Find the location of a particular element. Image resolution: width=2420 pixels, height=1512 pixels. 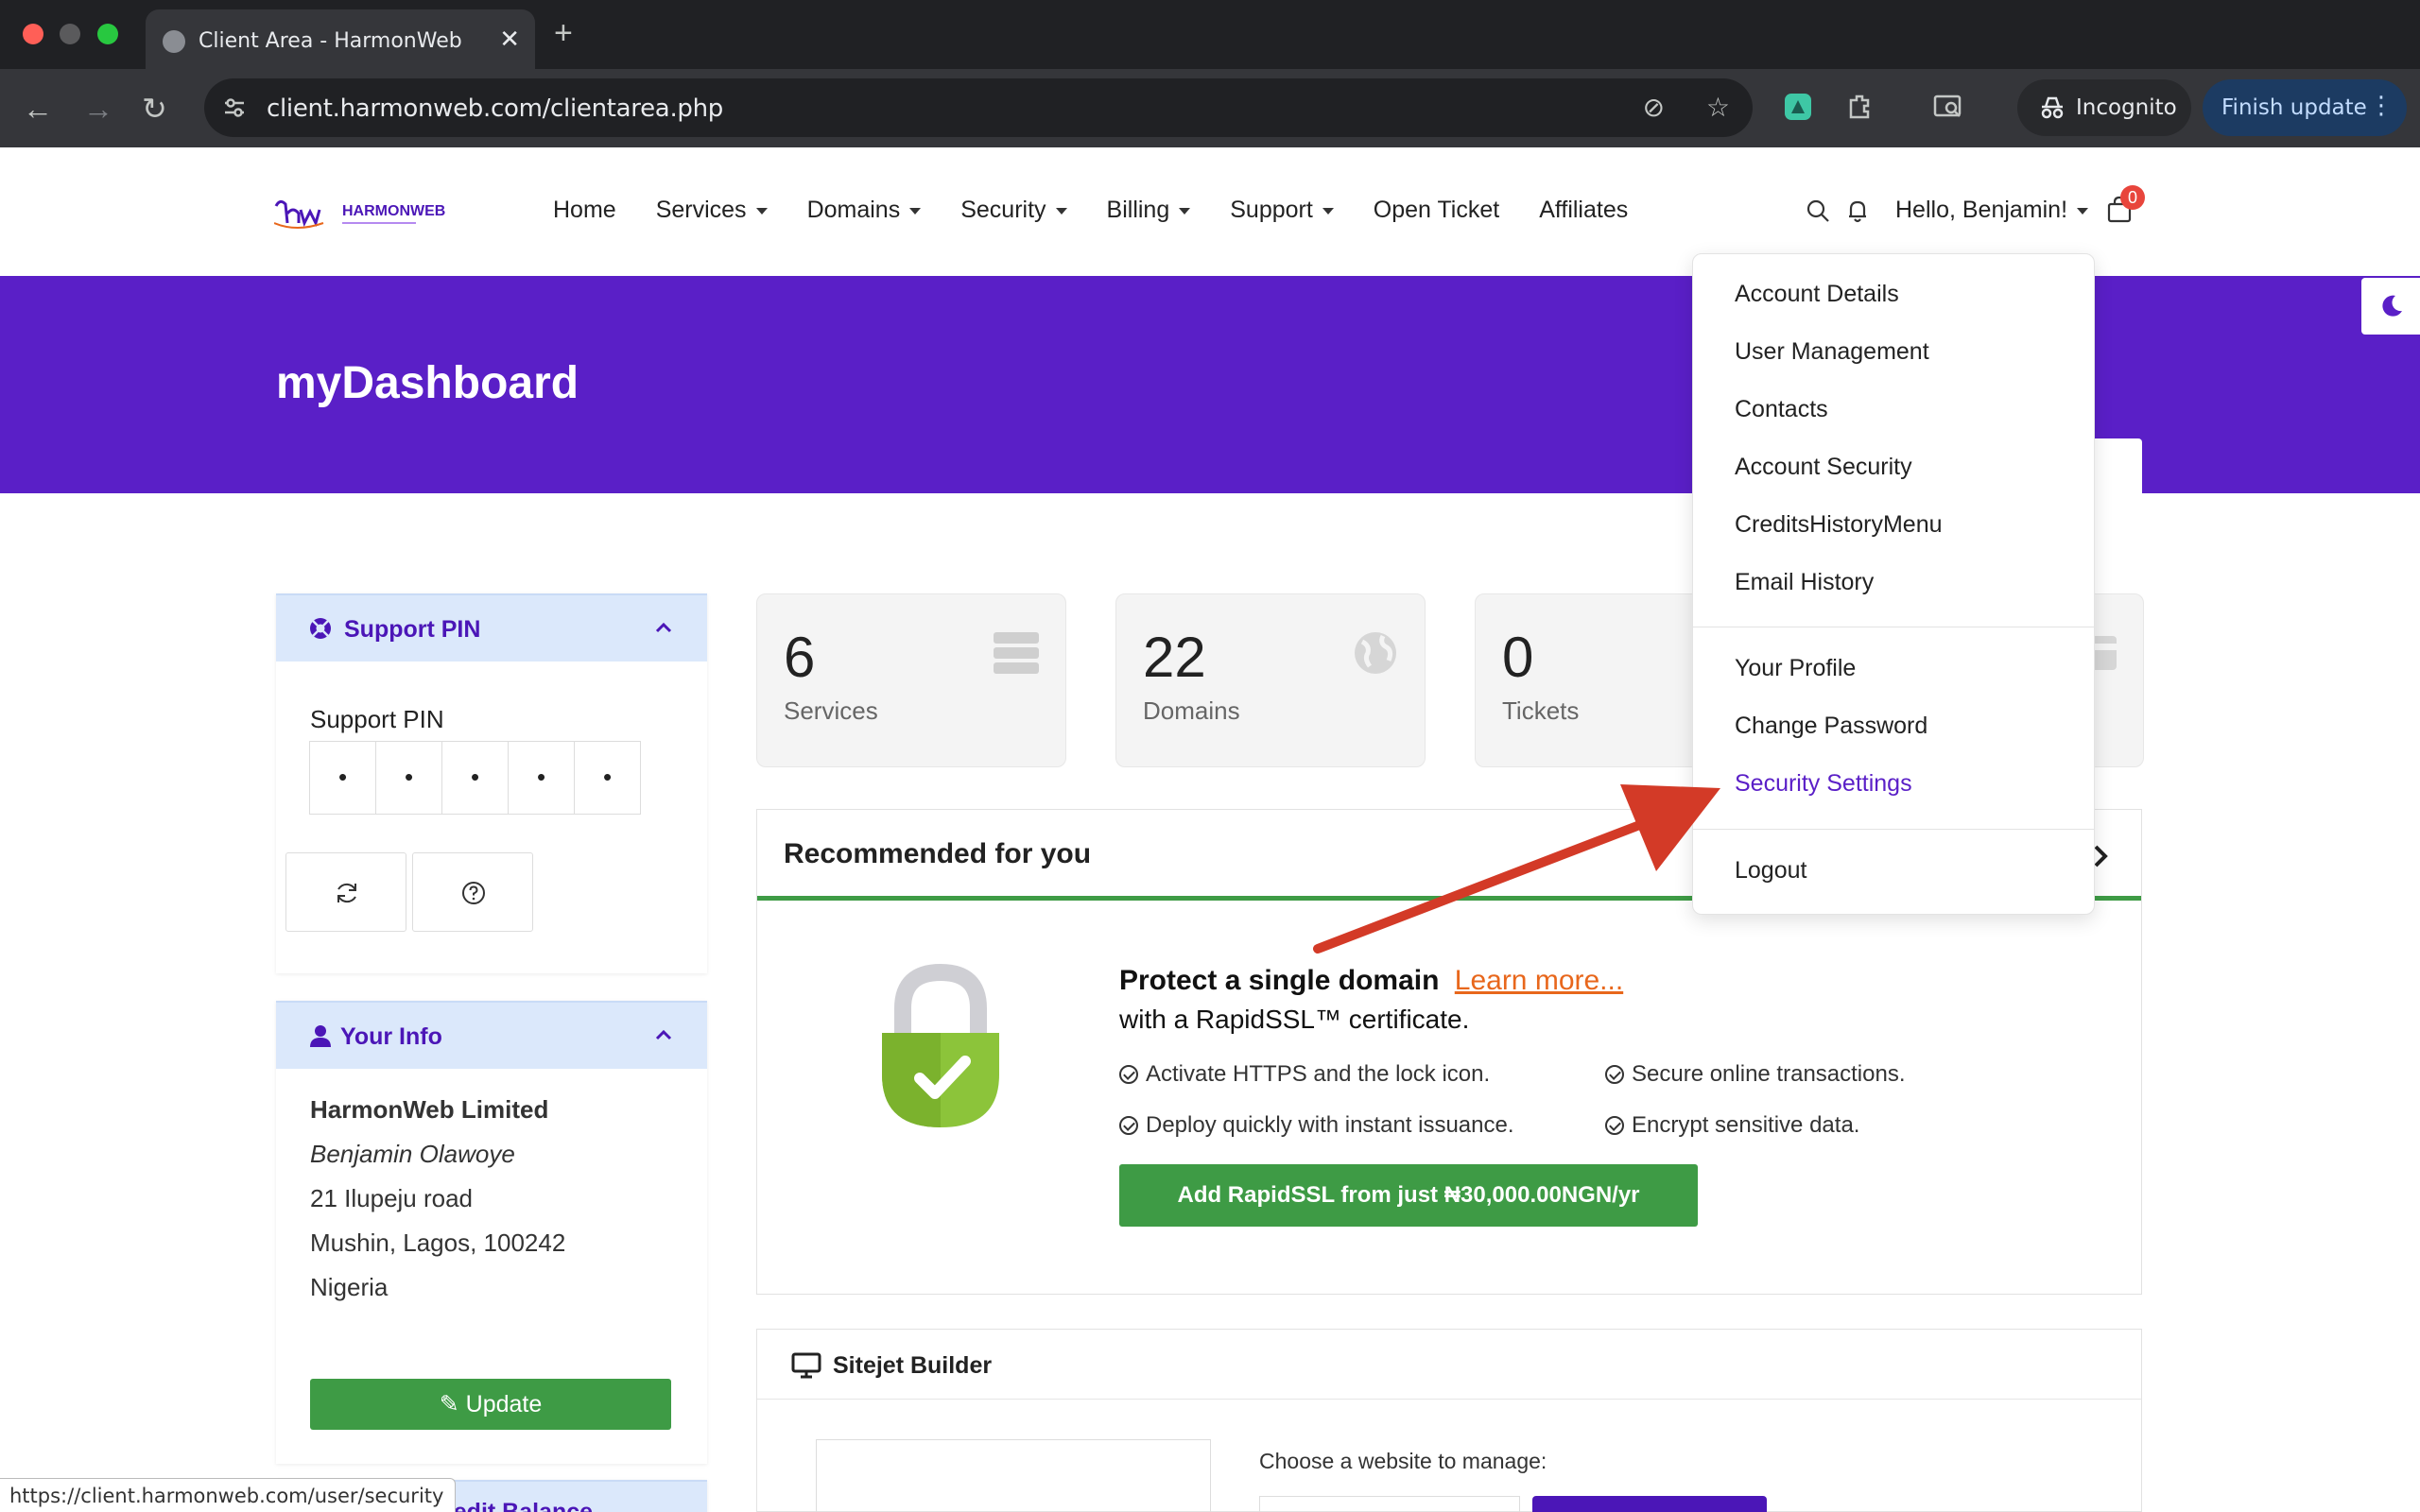

promo-subtitle: with a RapidSSL™ certificate. is located at coordinates (1295, 1019).